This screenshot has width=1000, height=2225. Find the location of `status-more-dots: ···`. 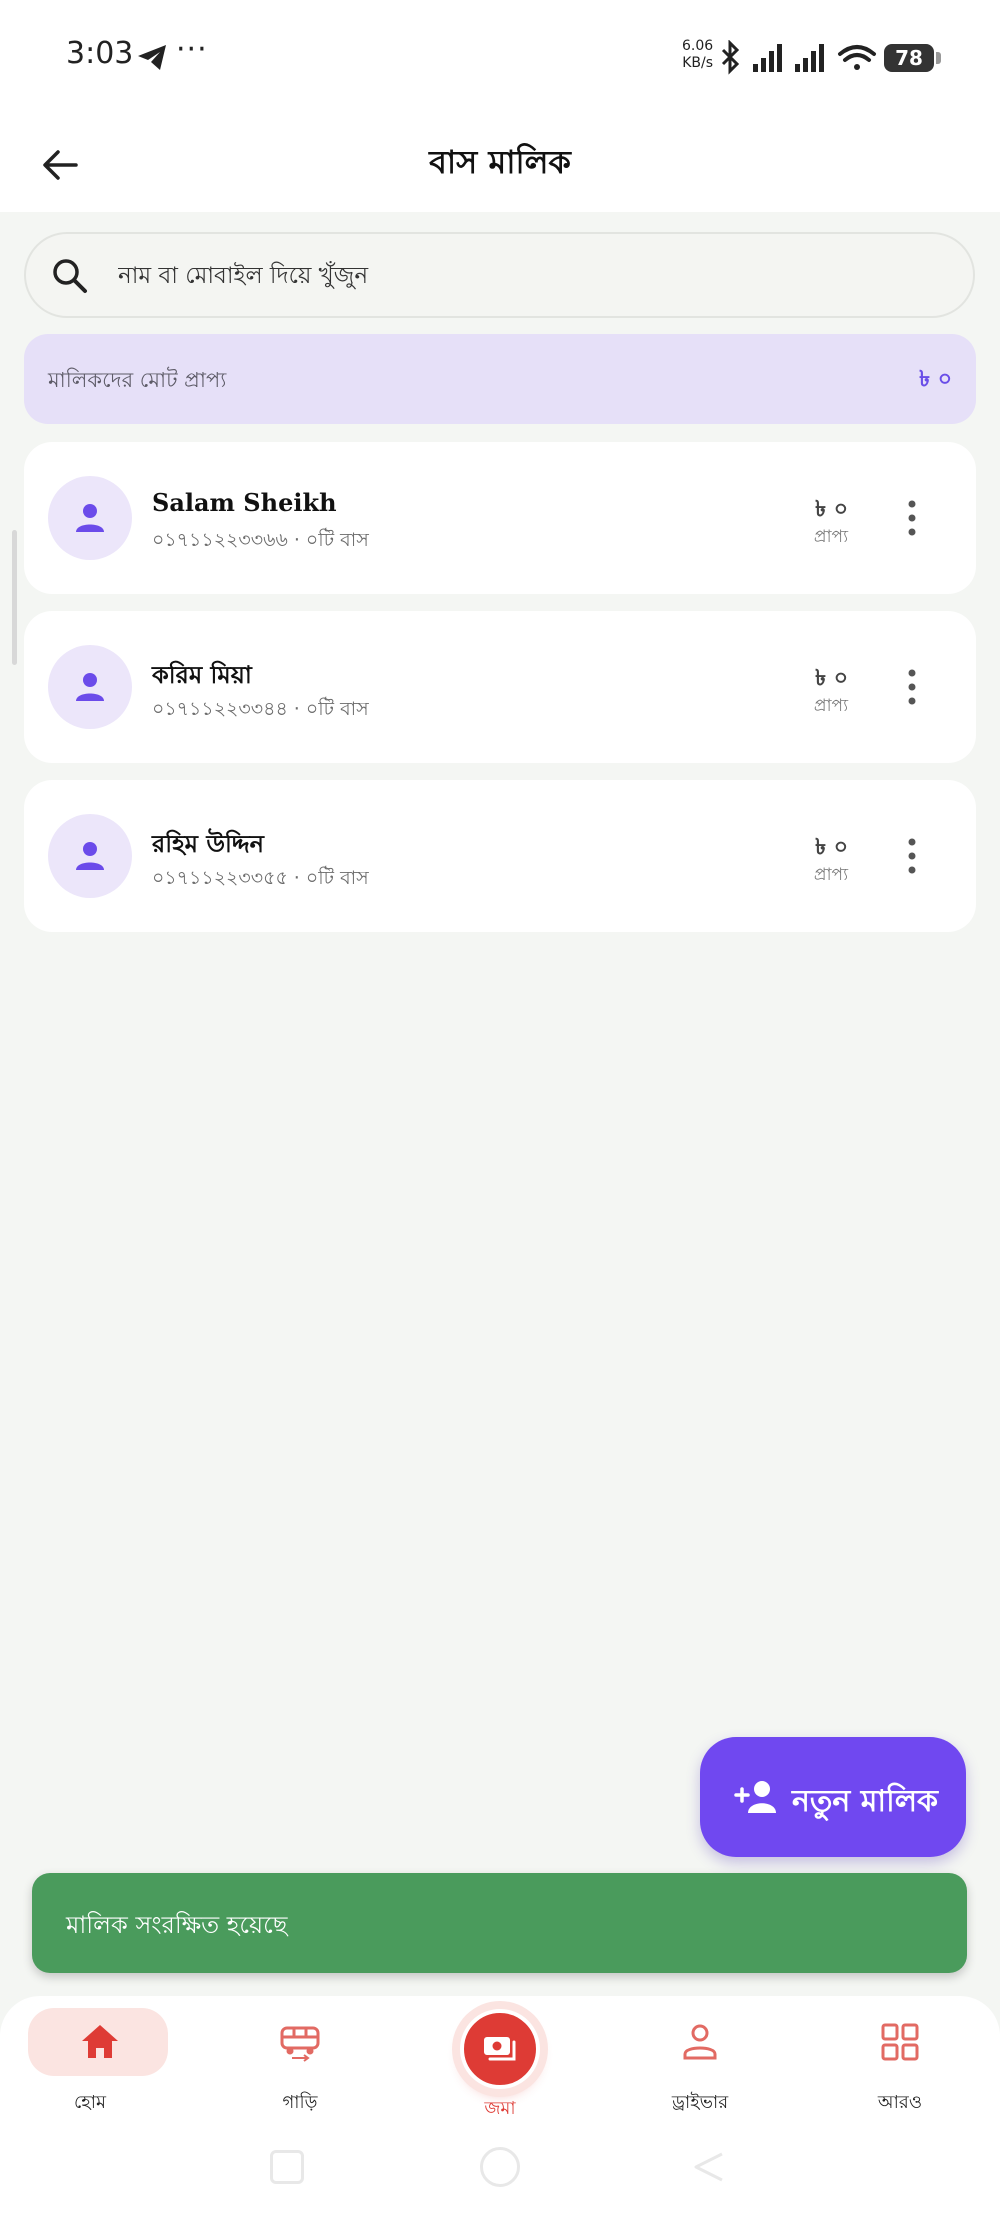

status-more-dots: ··· is located at coordinates (192, 49).